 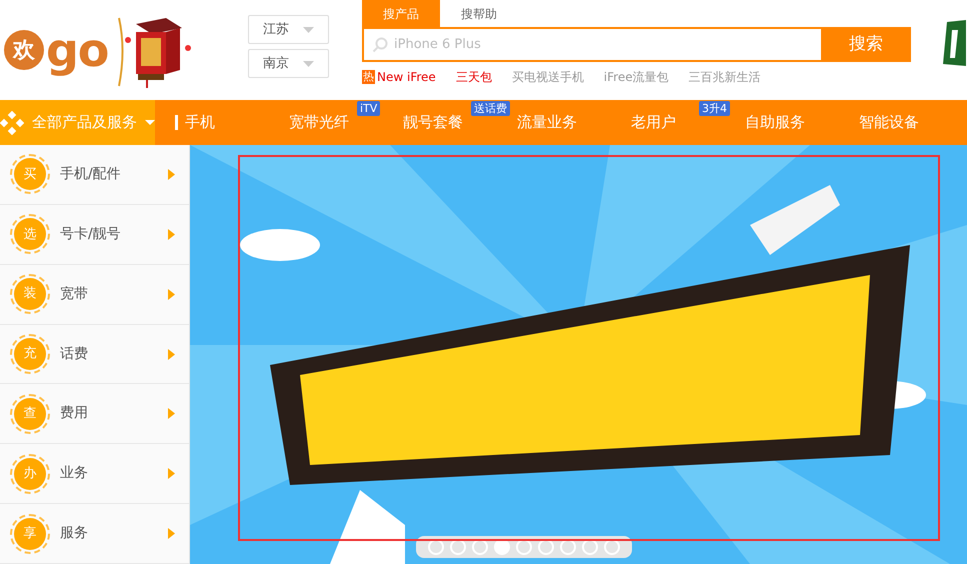 I want to click on province-select: 江苏, so click(x=288, y=29).